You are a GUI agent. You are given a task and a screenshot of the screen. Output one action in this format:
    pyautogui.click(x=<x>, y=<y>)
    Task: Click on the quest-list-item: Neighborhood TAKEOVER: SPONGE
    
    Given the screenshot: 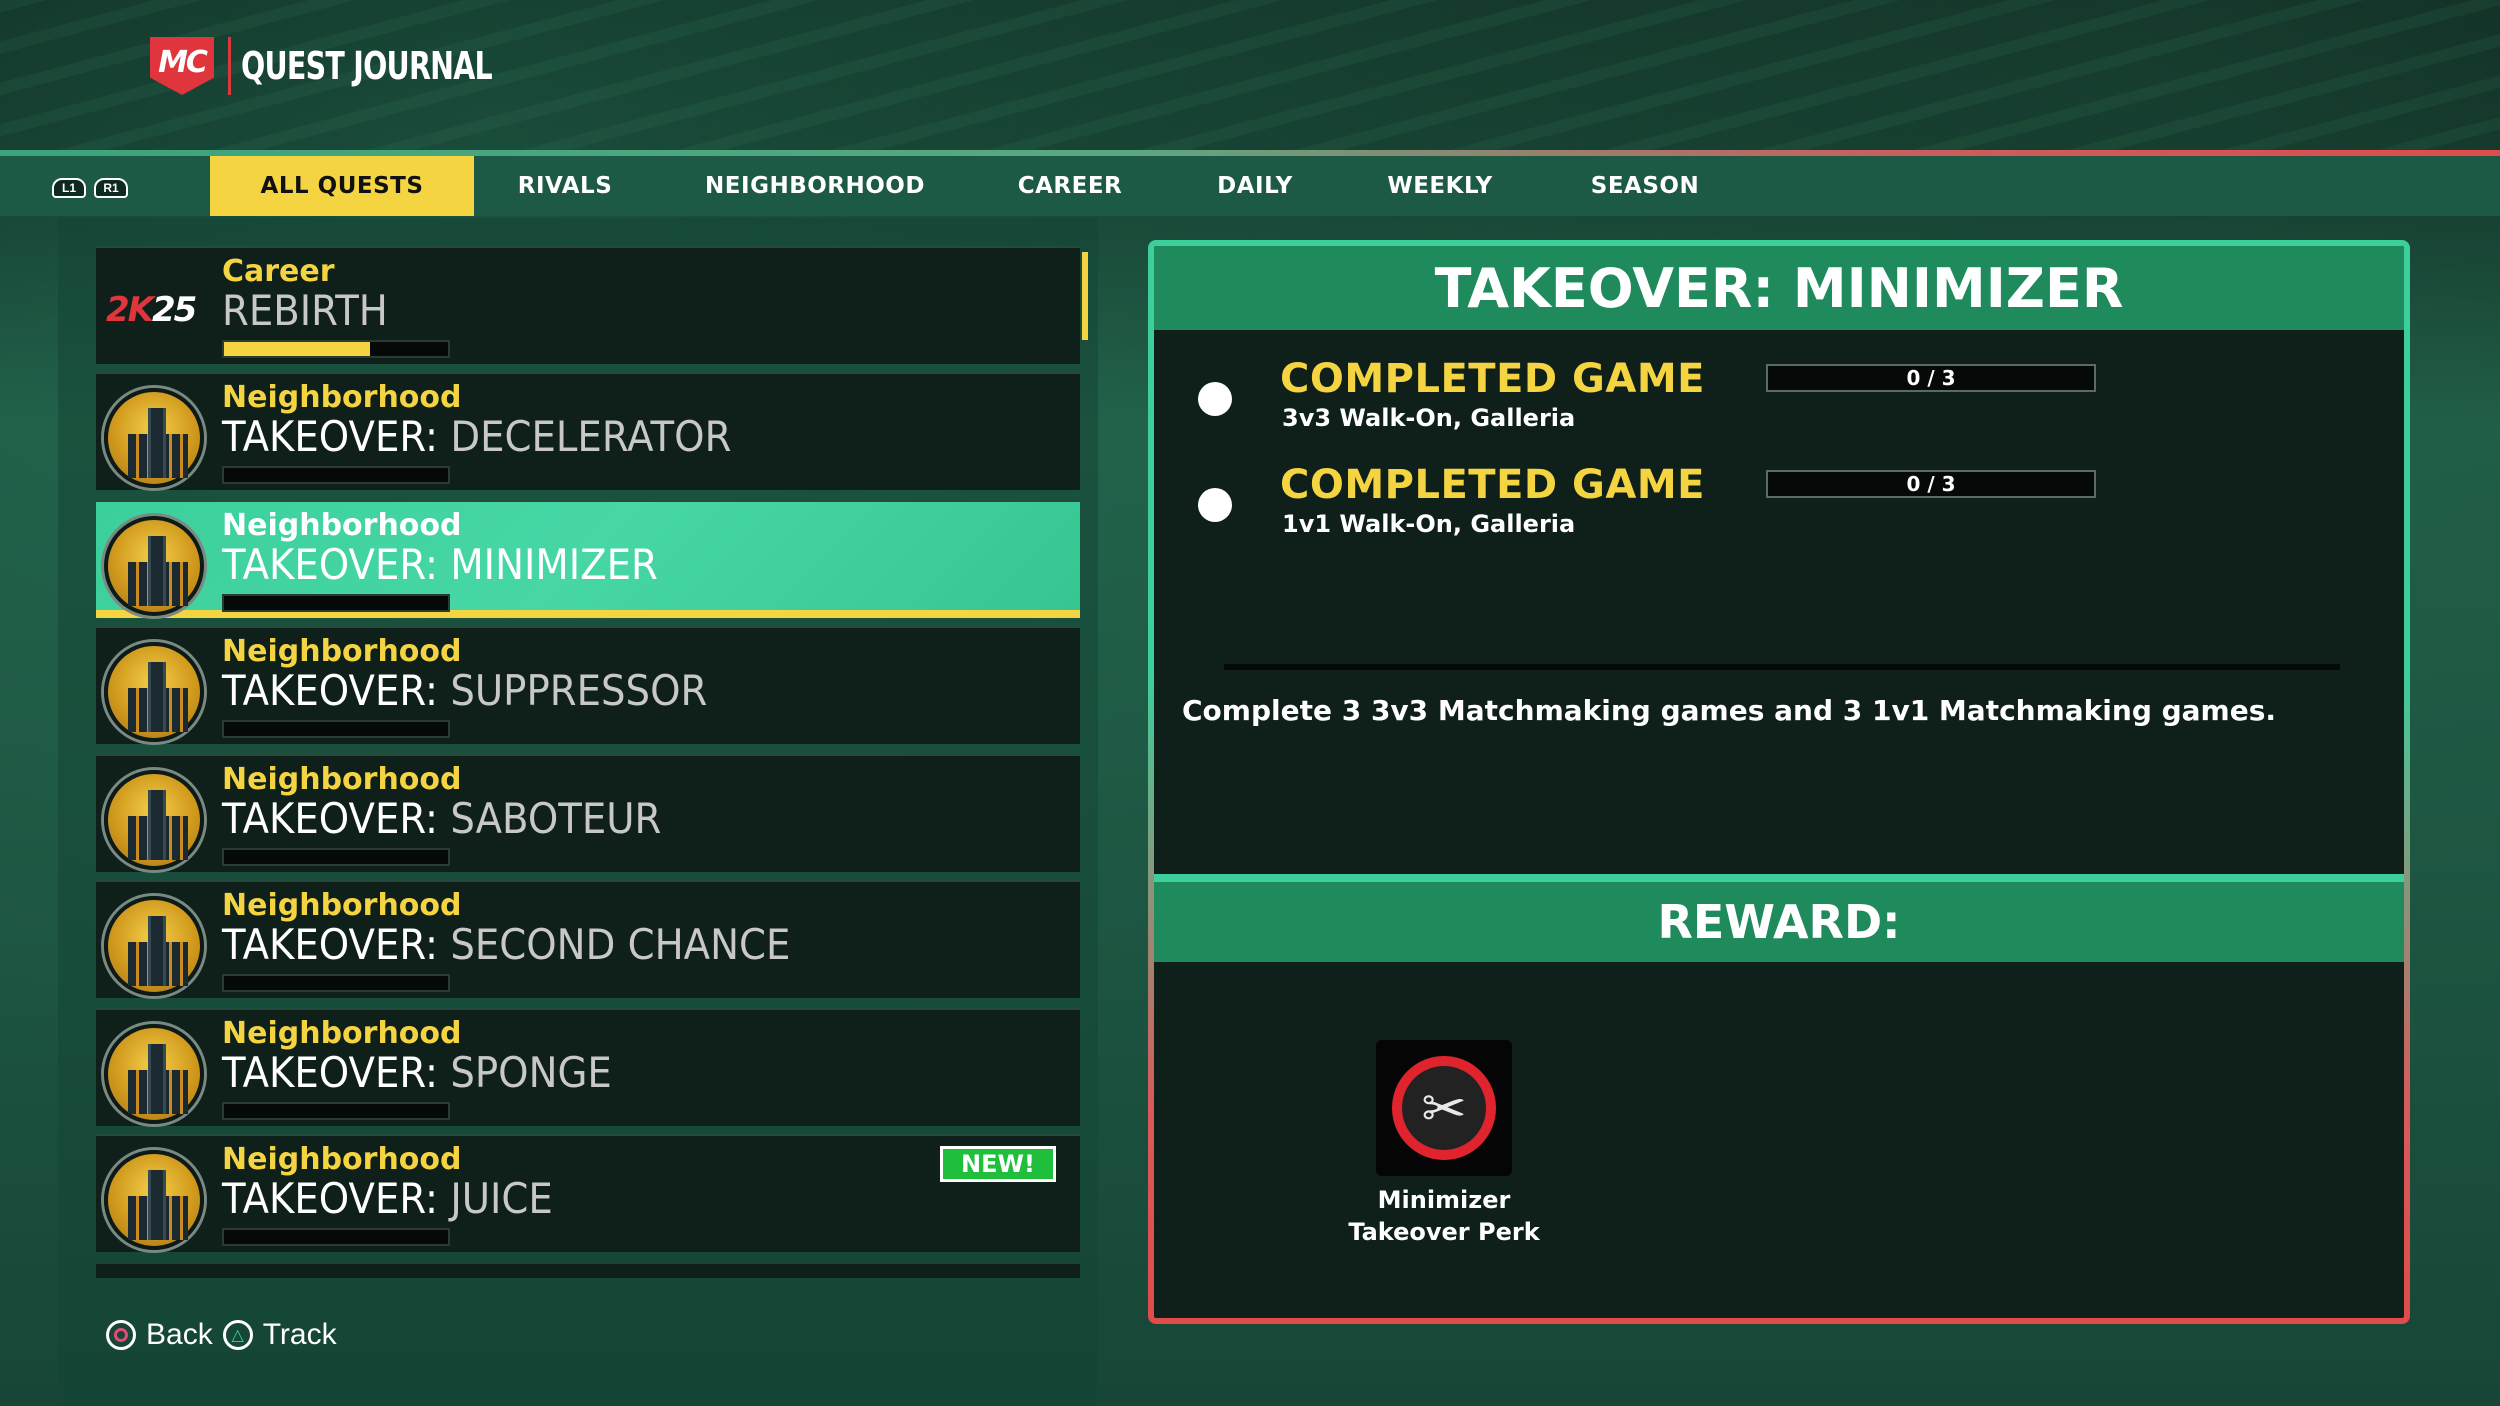 What is the action you would take?
    pyautogui.click(x=588, y=1067)
    